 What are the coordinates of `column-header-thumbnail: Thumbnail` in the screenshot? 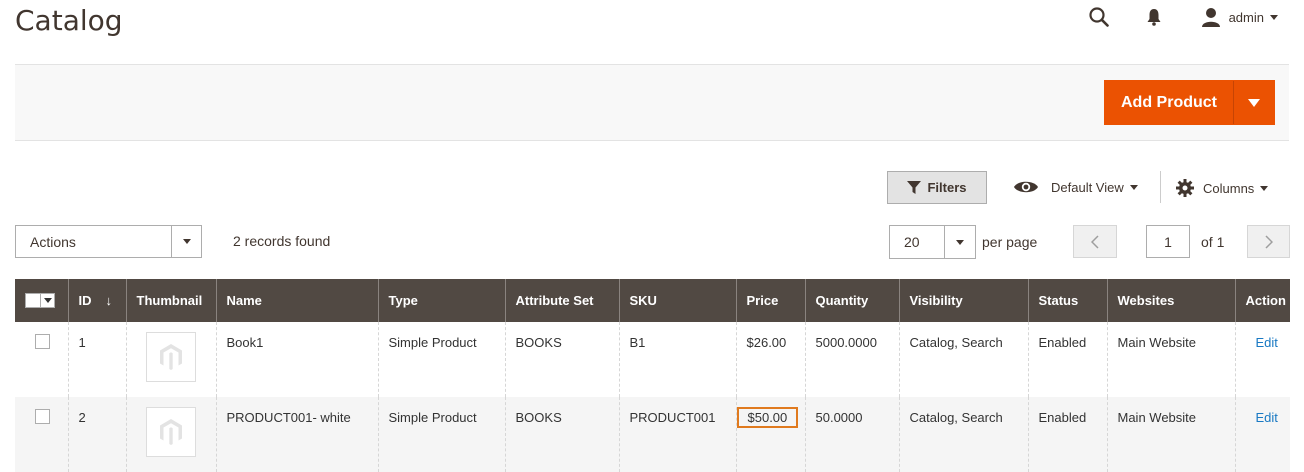 It's located at (170, 300).